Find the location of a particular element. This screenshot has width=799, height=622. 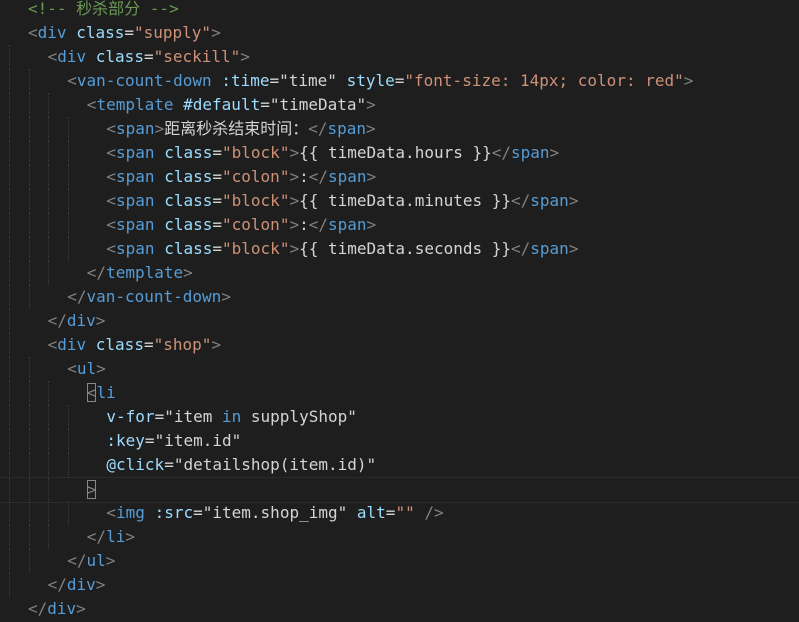

code-token: "colon" is located at coordinates (256, 224).